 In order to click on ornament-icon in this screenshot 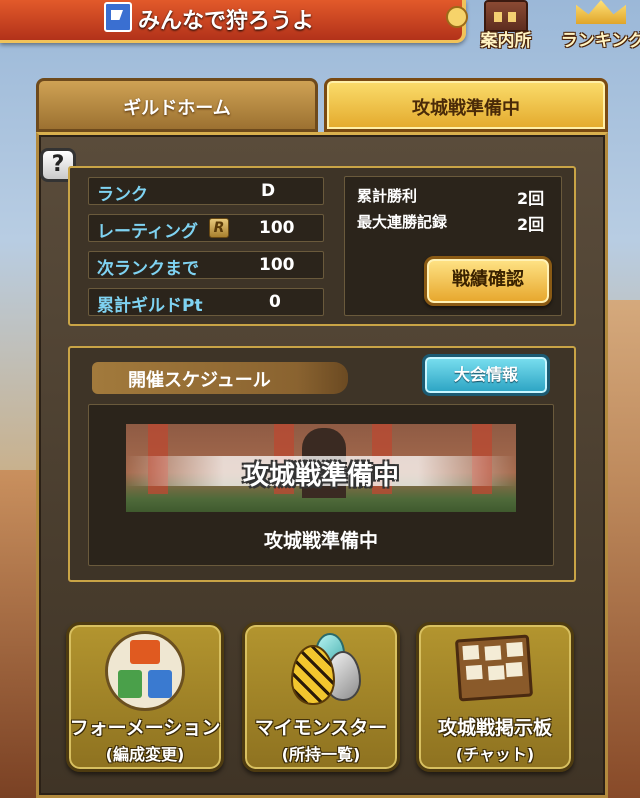, I will do `click(457, 17)`.